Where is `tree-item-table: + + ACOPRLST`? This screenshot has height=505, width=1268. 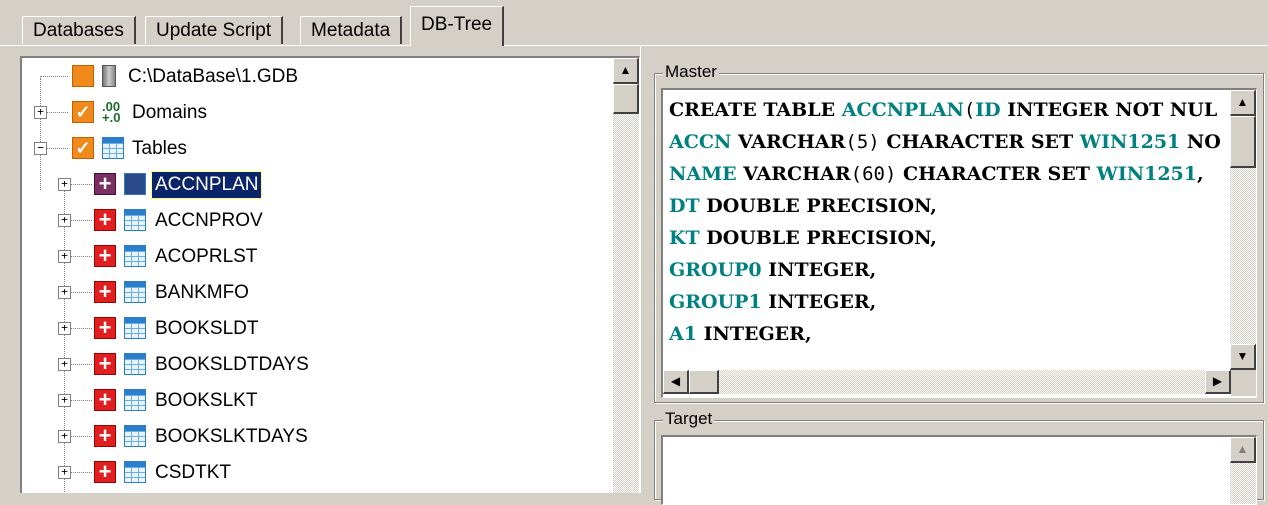 tree-item-table: + + ACOPRLST is located at coordinates (318, 256).